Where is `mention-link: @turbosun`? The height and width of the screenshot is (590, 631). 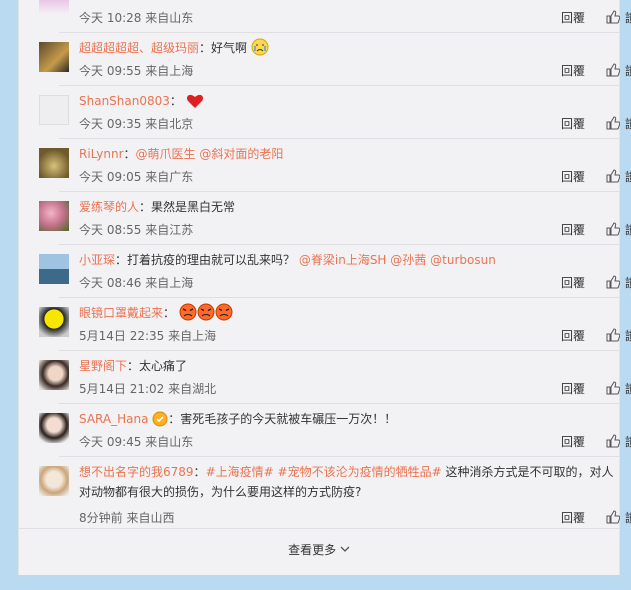
mention-link: @turbosun is located at coordinates (463, 260).